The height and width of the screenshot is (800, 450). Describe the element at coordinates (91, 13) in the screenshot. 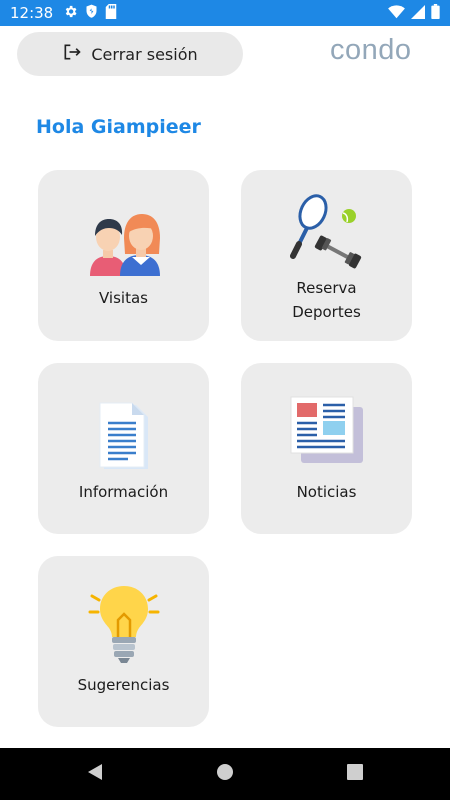

I see `shield-icon` at that location.